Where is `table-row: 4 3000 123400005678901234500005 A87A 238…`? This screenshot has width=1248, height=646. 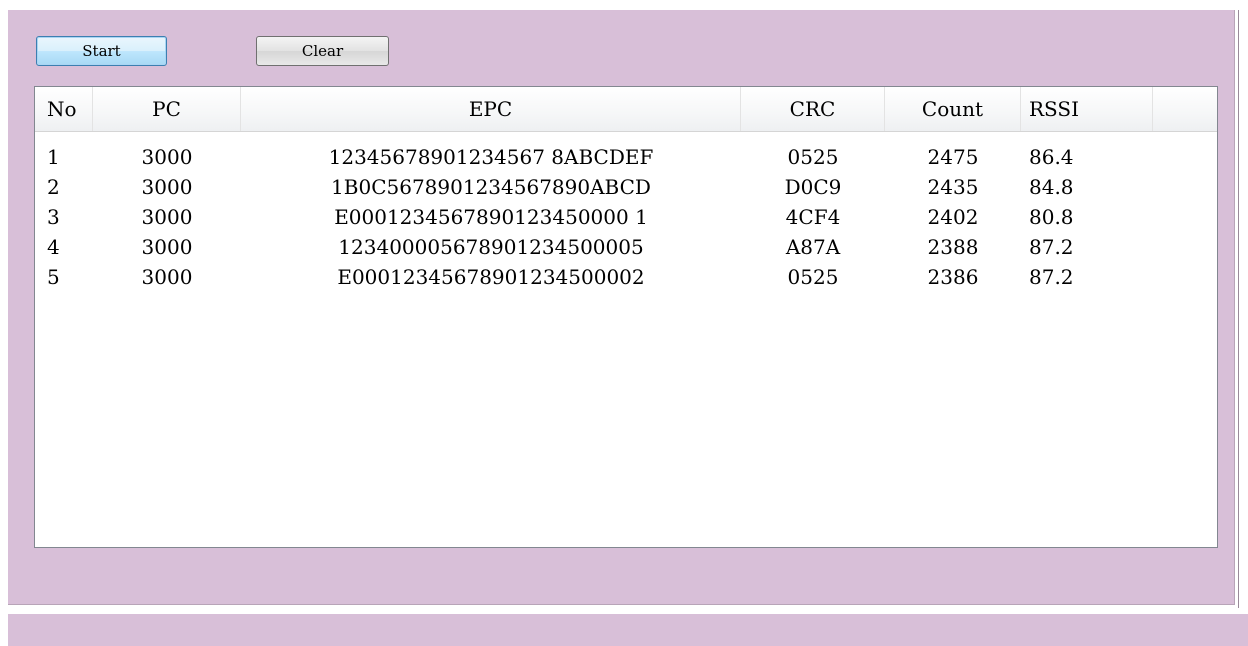 table-row: 4 3000 123400005678901234500005 A87A 238… is located at coordinates (626, 247).